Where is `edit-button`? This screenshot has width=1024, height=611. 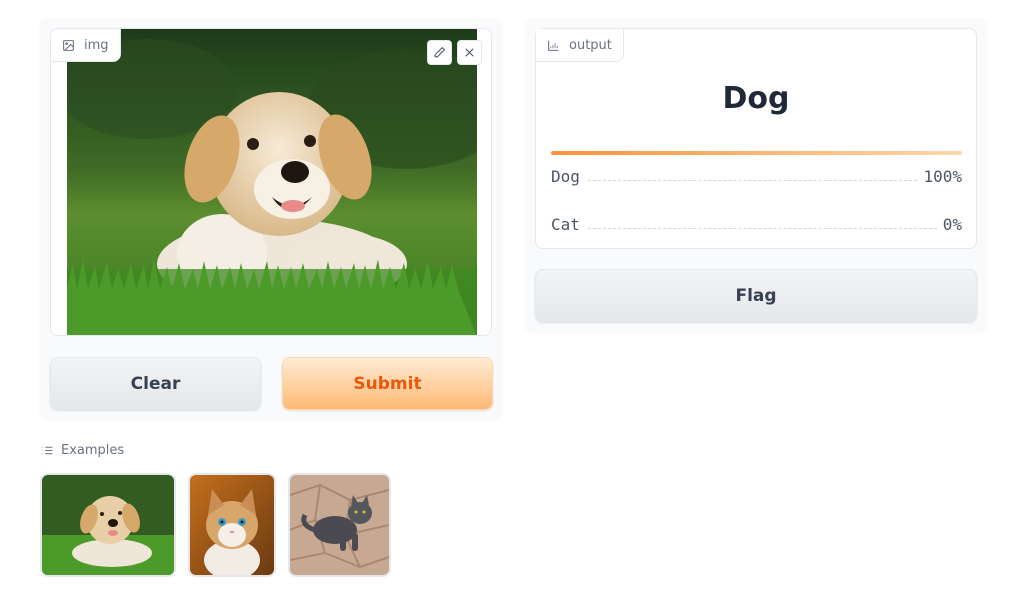 edit-button is located at coordinates (439, 52).